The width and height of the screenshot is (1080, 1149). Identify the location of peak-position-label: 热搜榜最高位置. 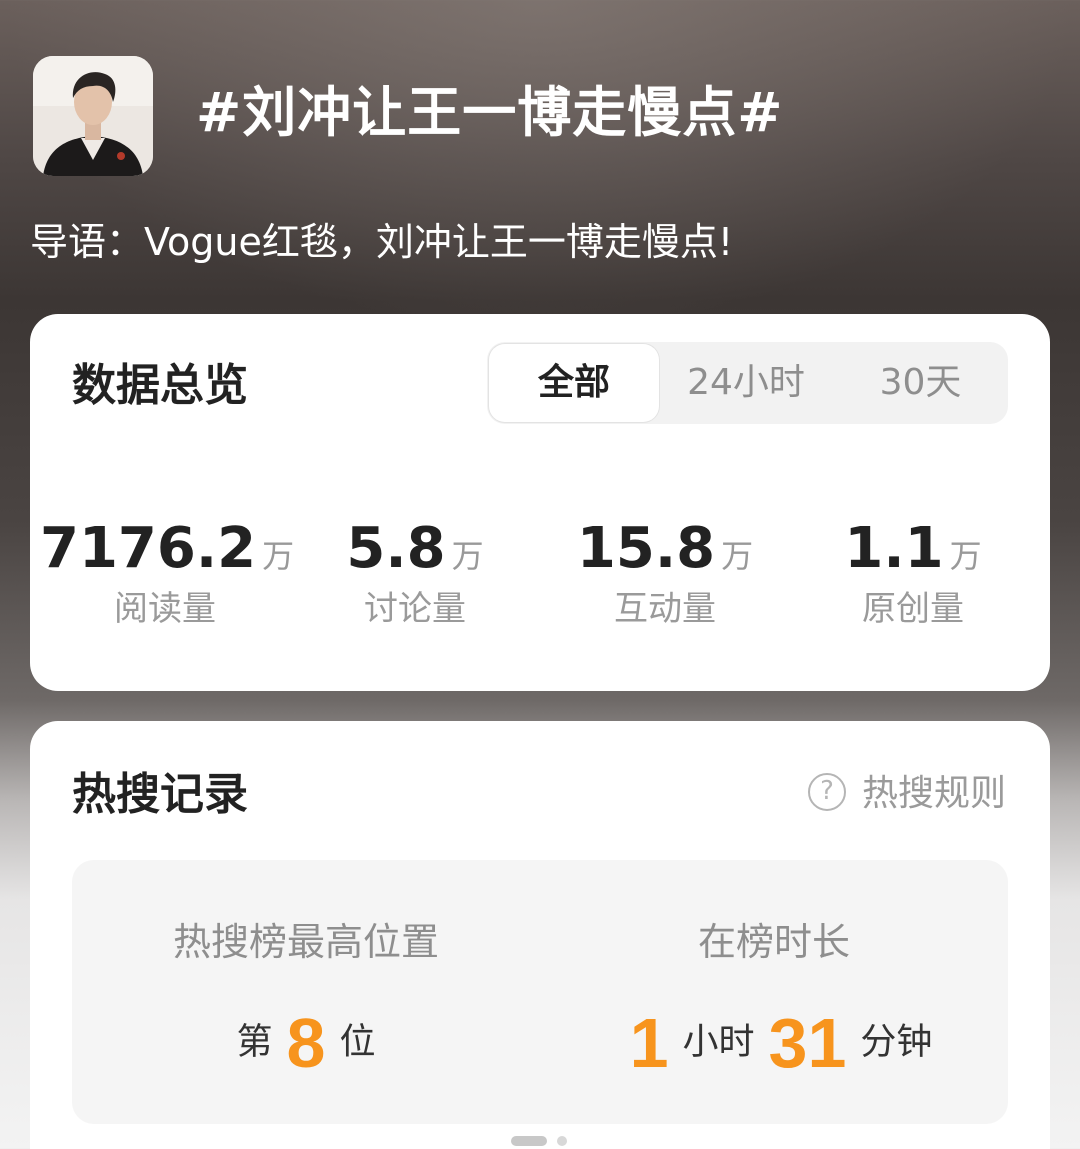
(305, 942).